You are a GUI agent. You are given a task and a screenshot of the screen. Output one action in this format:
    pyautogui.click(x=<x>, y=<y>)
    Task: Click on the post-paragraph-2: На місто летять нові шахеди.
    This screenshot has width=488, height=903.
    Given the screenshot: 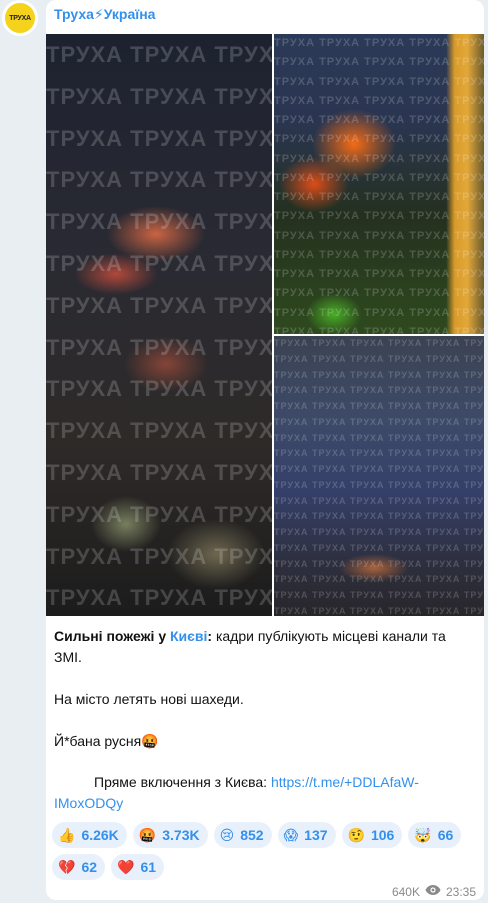 What is the action you would take?
    pyautogui.click(x=149, y=699)
    